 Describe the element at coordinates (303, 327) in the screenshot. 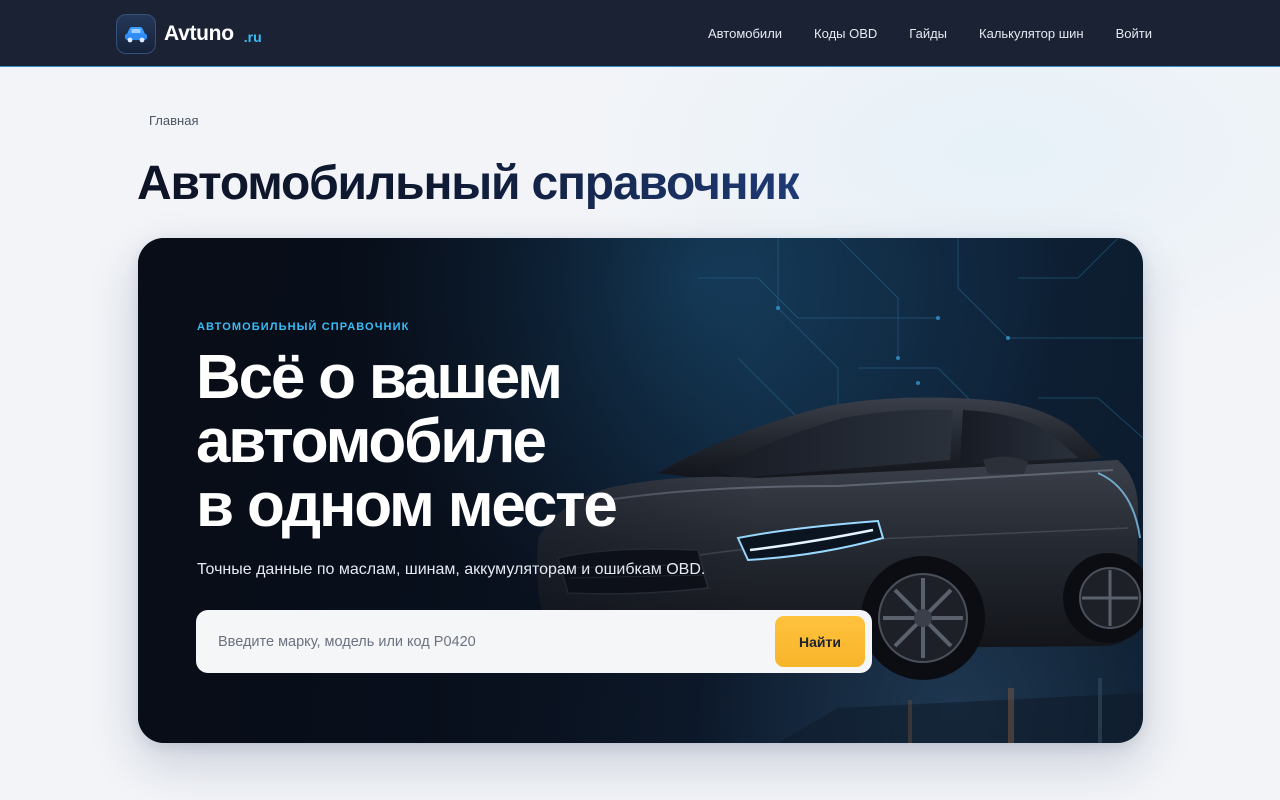

I see `hero-eyebrow: АВТОМОБИЛЬНЫЙ СПРАВОЧНИК` at that location.